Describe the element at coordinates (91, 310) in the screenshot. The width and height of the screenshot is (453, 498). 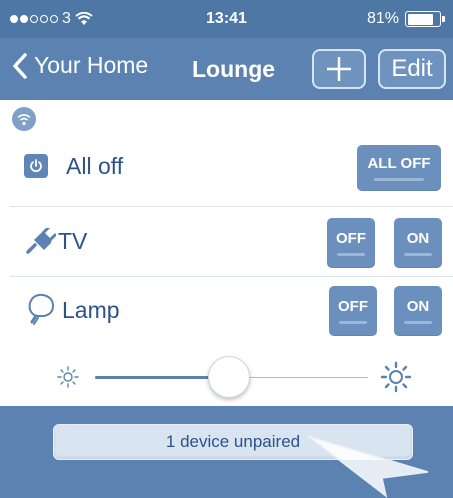
I see `lamp-label: Lamp` at that location.